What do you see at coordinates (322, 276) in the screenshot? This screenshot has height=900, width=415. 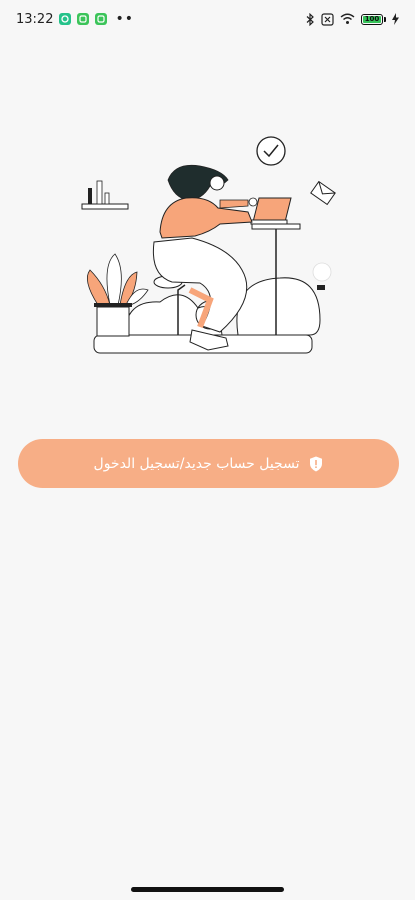 I see `small-device` at bounding box center [322, 276].